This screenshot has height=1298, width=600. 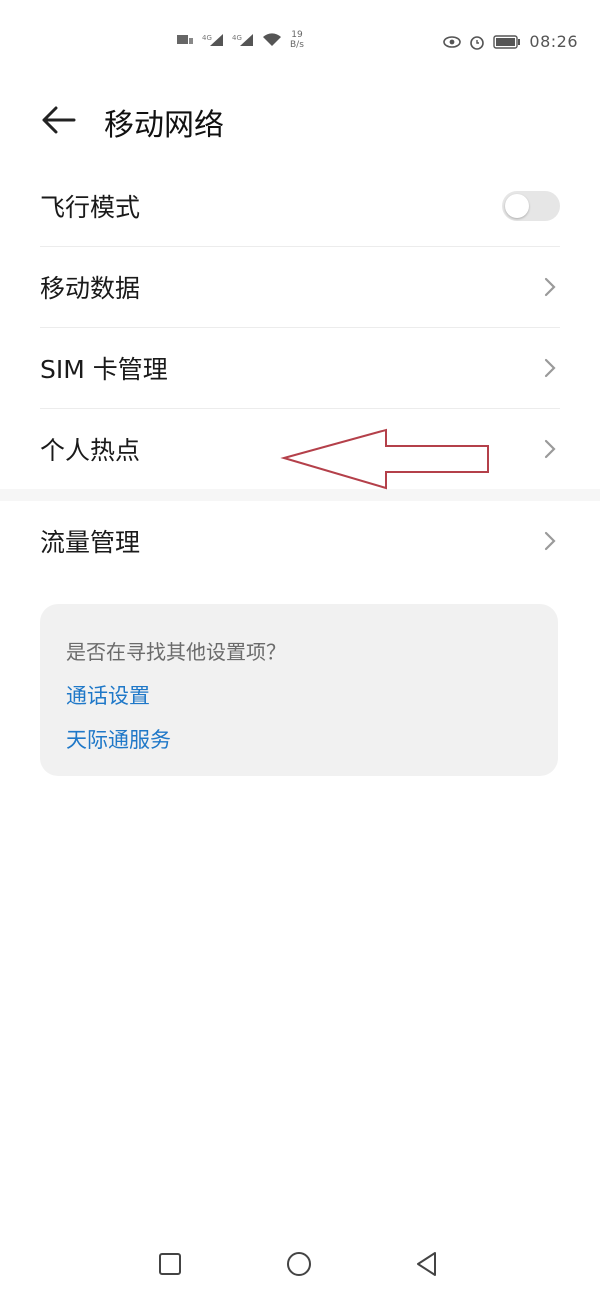 I want to click on sim-management-row: SIM 卡管理, so click(x=300, y=368).